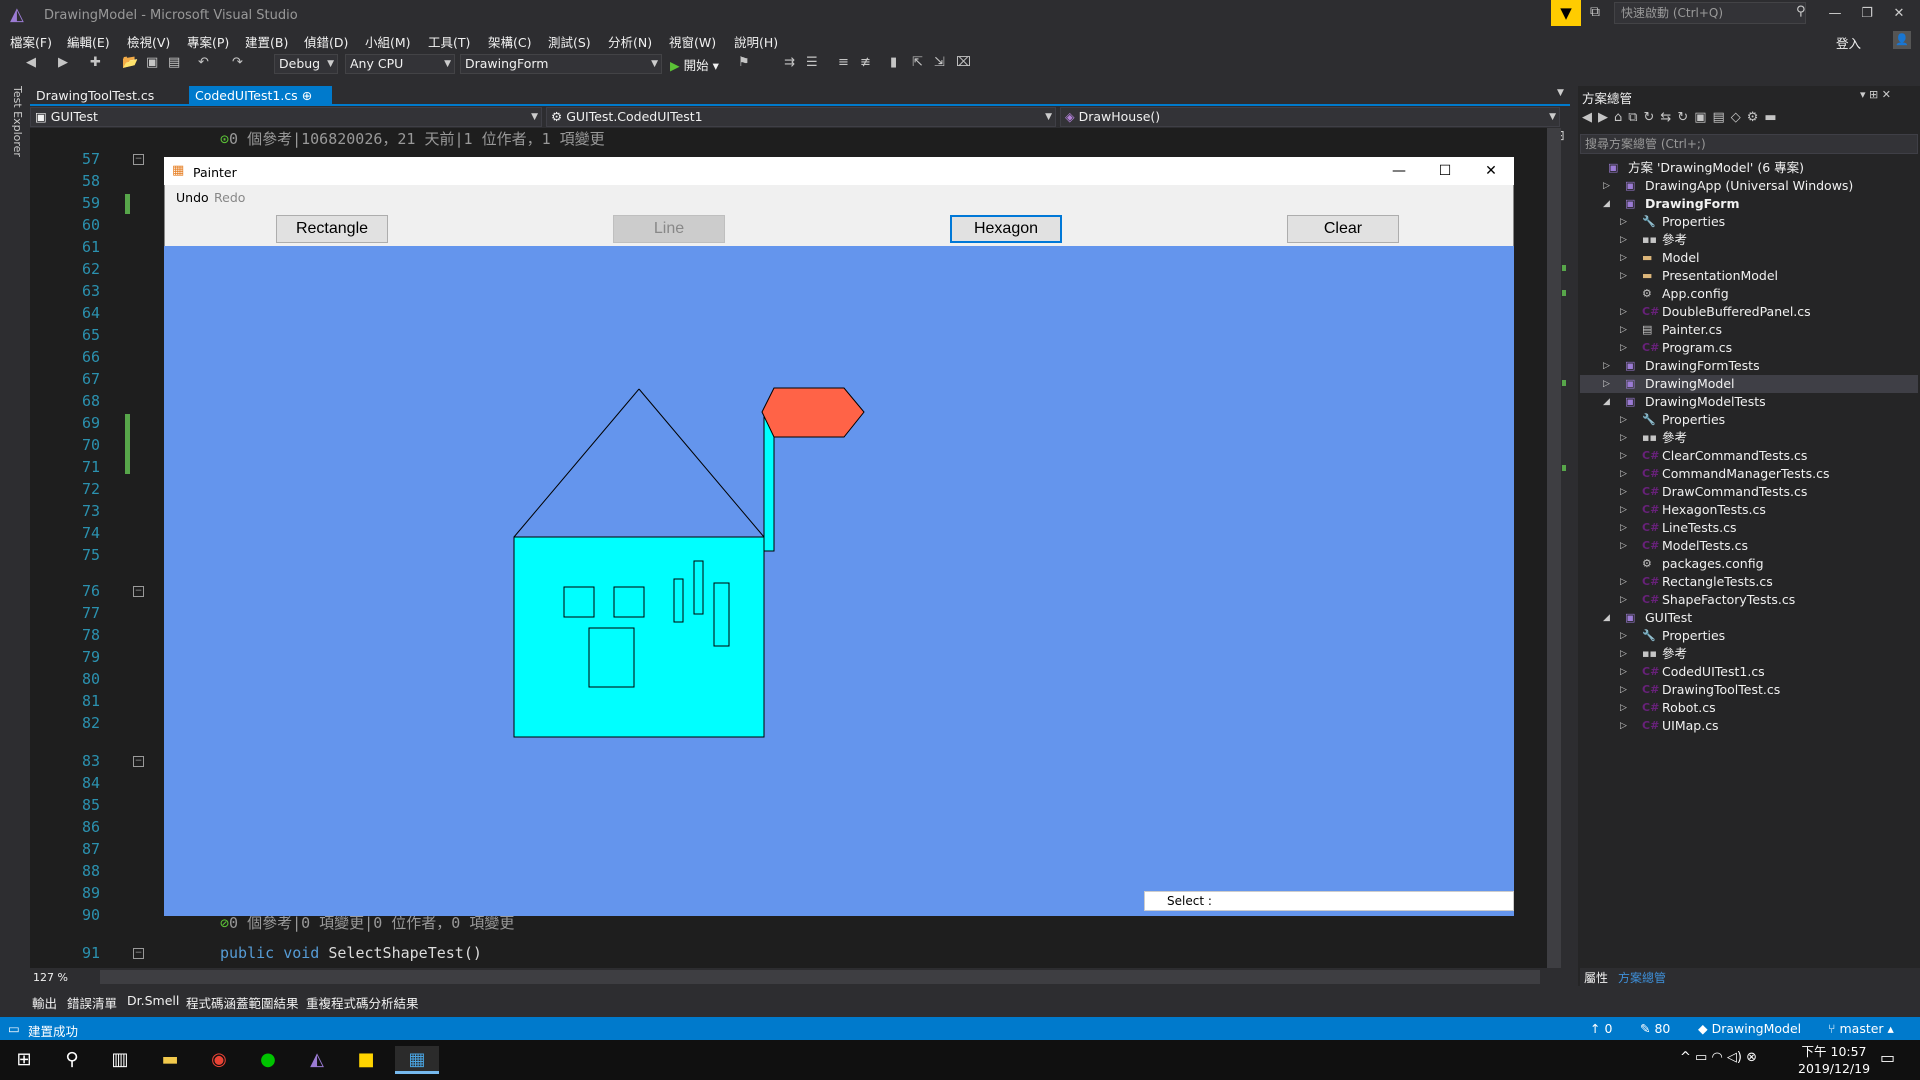 The width and height of the screenshot is (1920, 1080). What do you see at coordinates (170, 1060) in the screenshot?
I see `file-explorer-icon: ▬` at bounding box center [170, 1060].